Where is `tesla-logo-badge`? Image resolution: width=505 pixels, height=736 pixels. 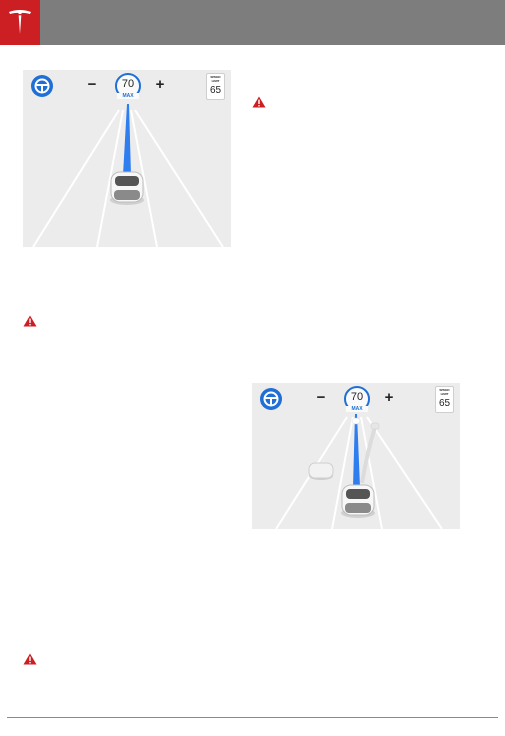 tesla-logo-badge is located at coordinates (20, 22).